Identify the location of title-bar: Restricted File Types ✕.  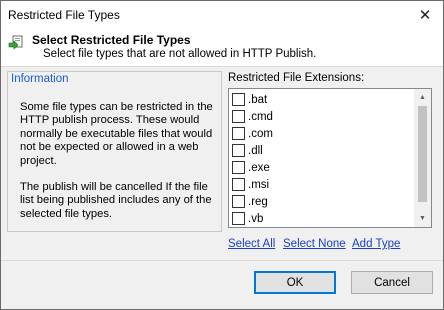
(222, 15).